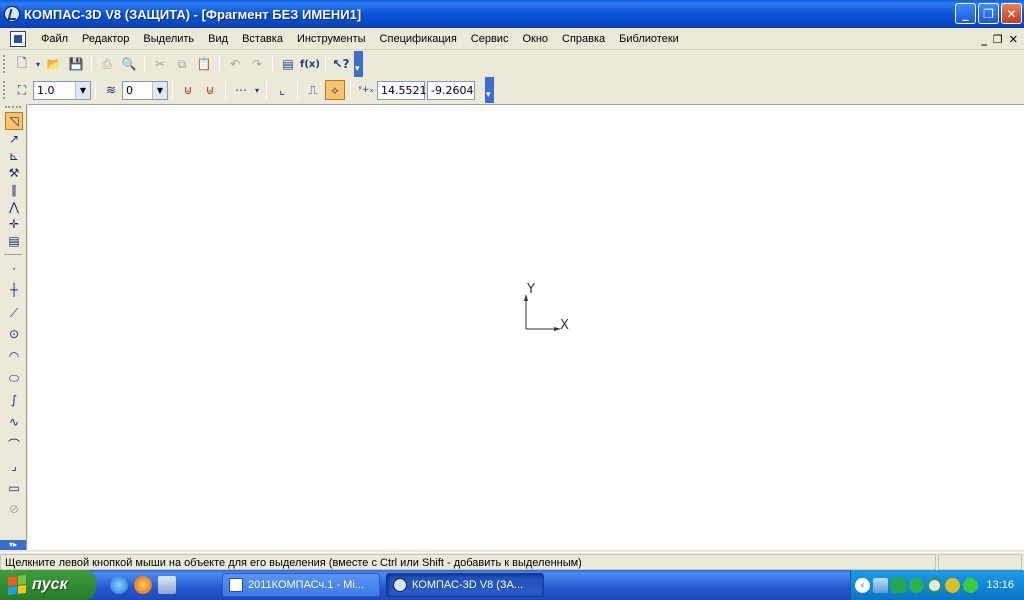 The width and height of the screenshot is (1024, 600). Describe the element at coordinates (880, 585) in the screenshot. I see `network-icon` at that location.